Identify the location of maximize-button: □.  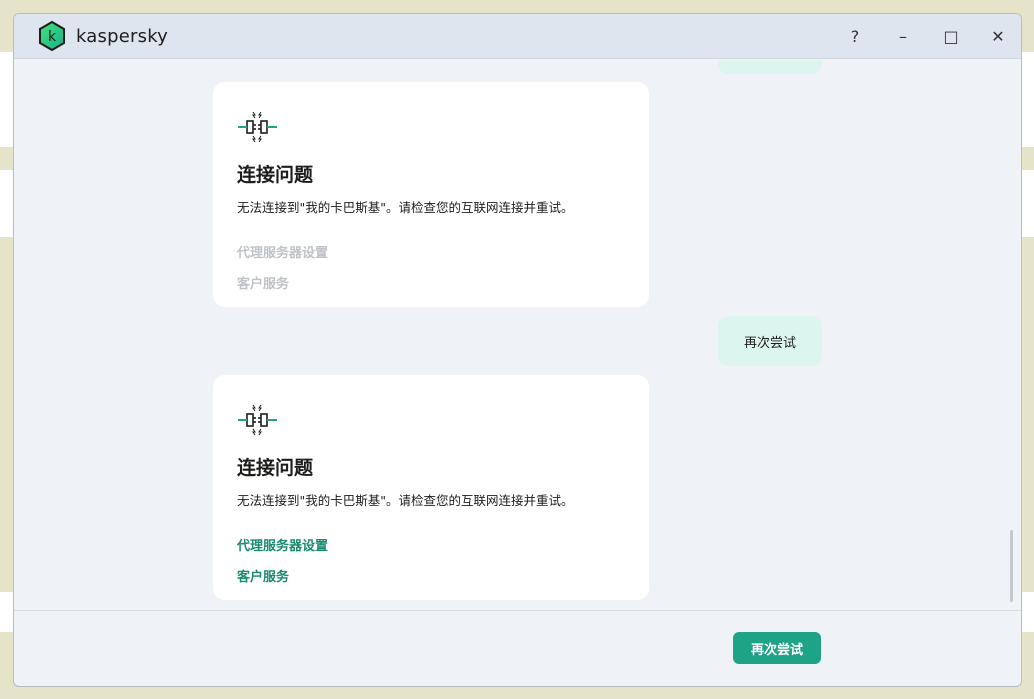
(951, 36).